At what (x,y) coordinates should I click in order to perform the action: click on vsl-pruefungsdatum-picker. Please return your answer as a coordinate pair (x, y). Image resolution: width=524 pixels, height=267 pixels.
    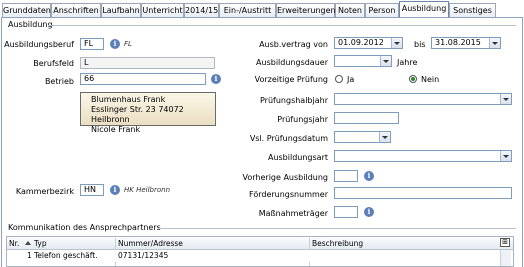
    Looking at the image, I should click on (362, 137).